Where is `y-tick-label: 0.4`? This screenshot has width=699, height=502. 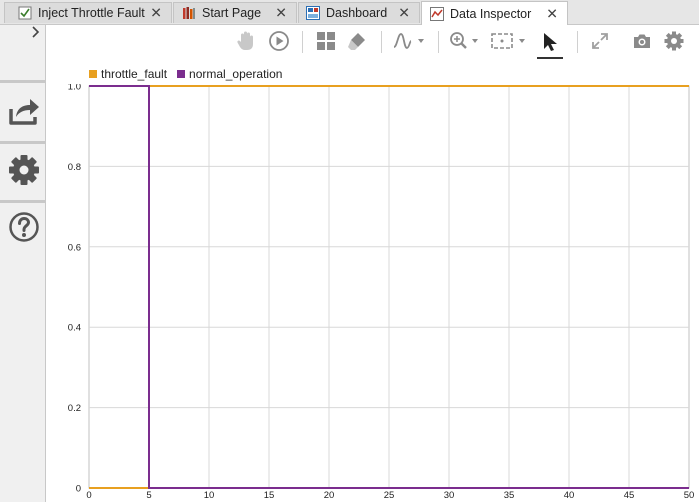
y-tick-label: 0.4 is located at coordinates (74, 328).